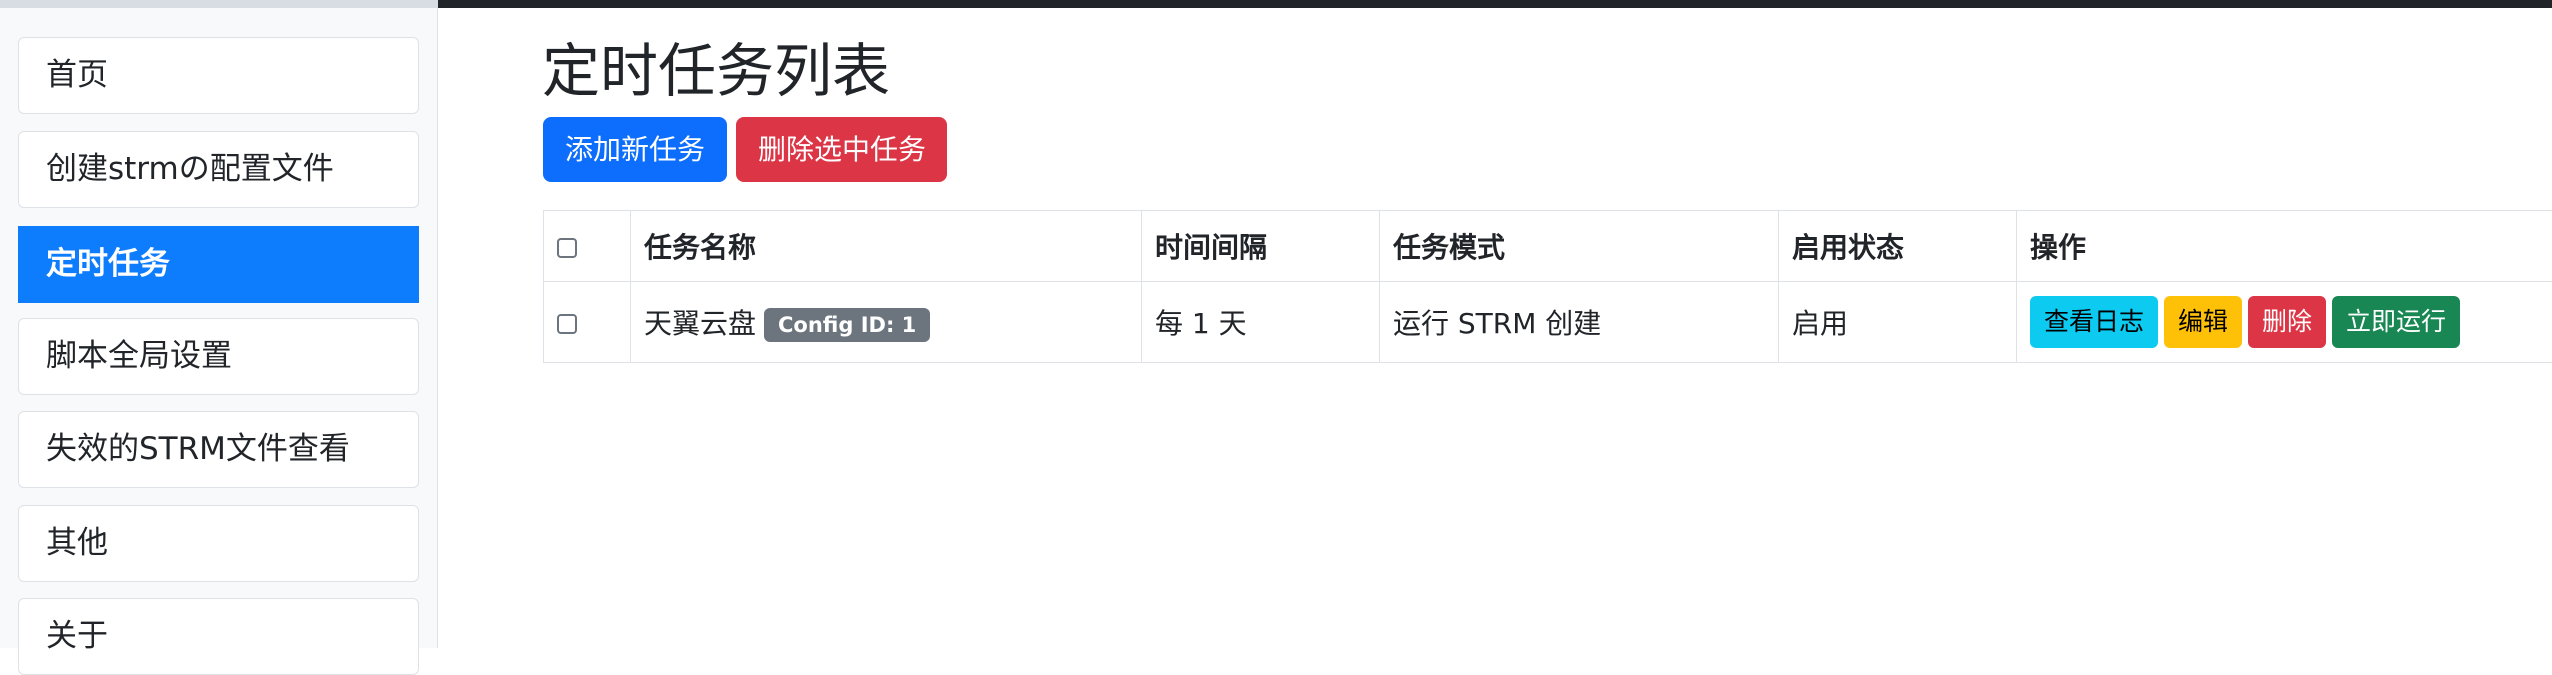  What do you see at coordinates (587, 322) in the screenshot?
I see `row-select-cell` at bounding box center [587, 322].